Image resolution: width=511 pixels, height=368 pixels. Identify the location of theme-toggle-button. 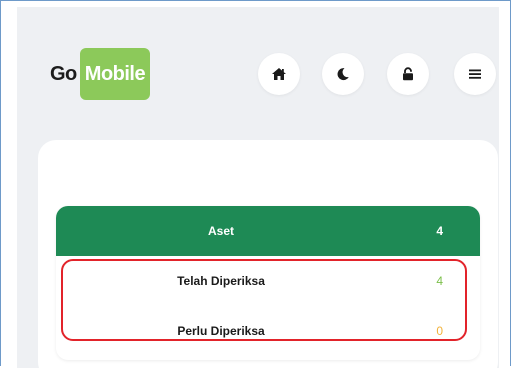
(343, 74).